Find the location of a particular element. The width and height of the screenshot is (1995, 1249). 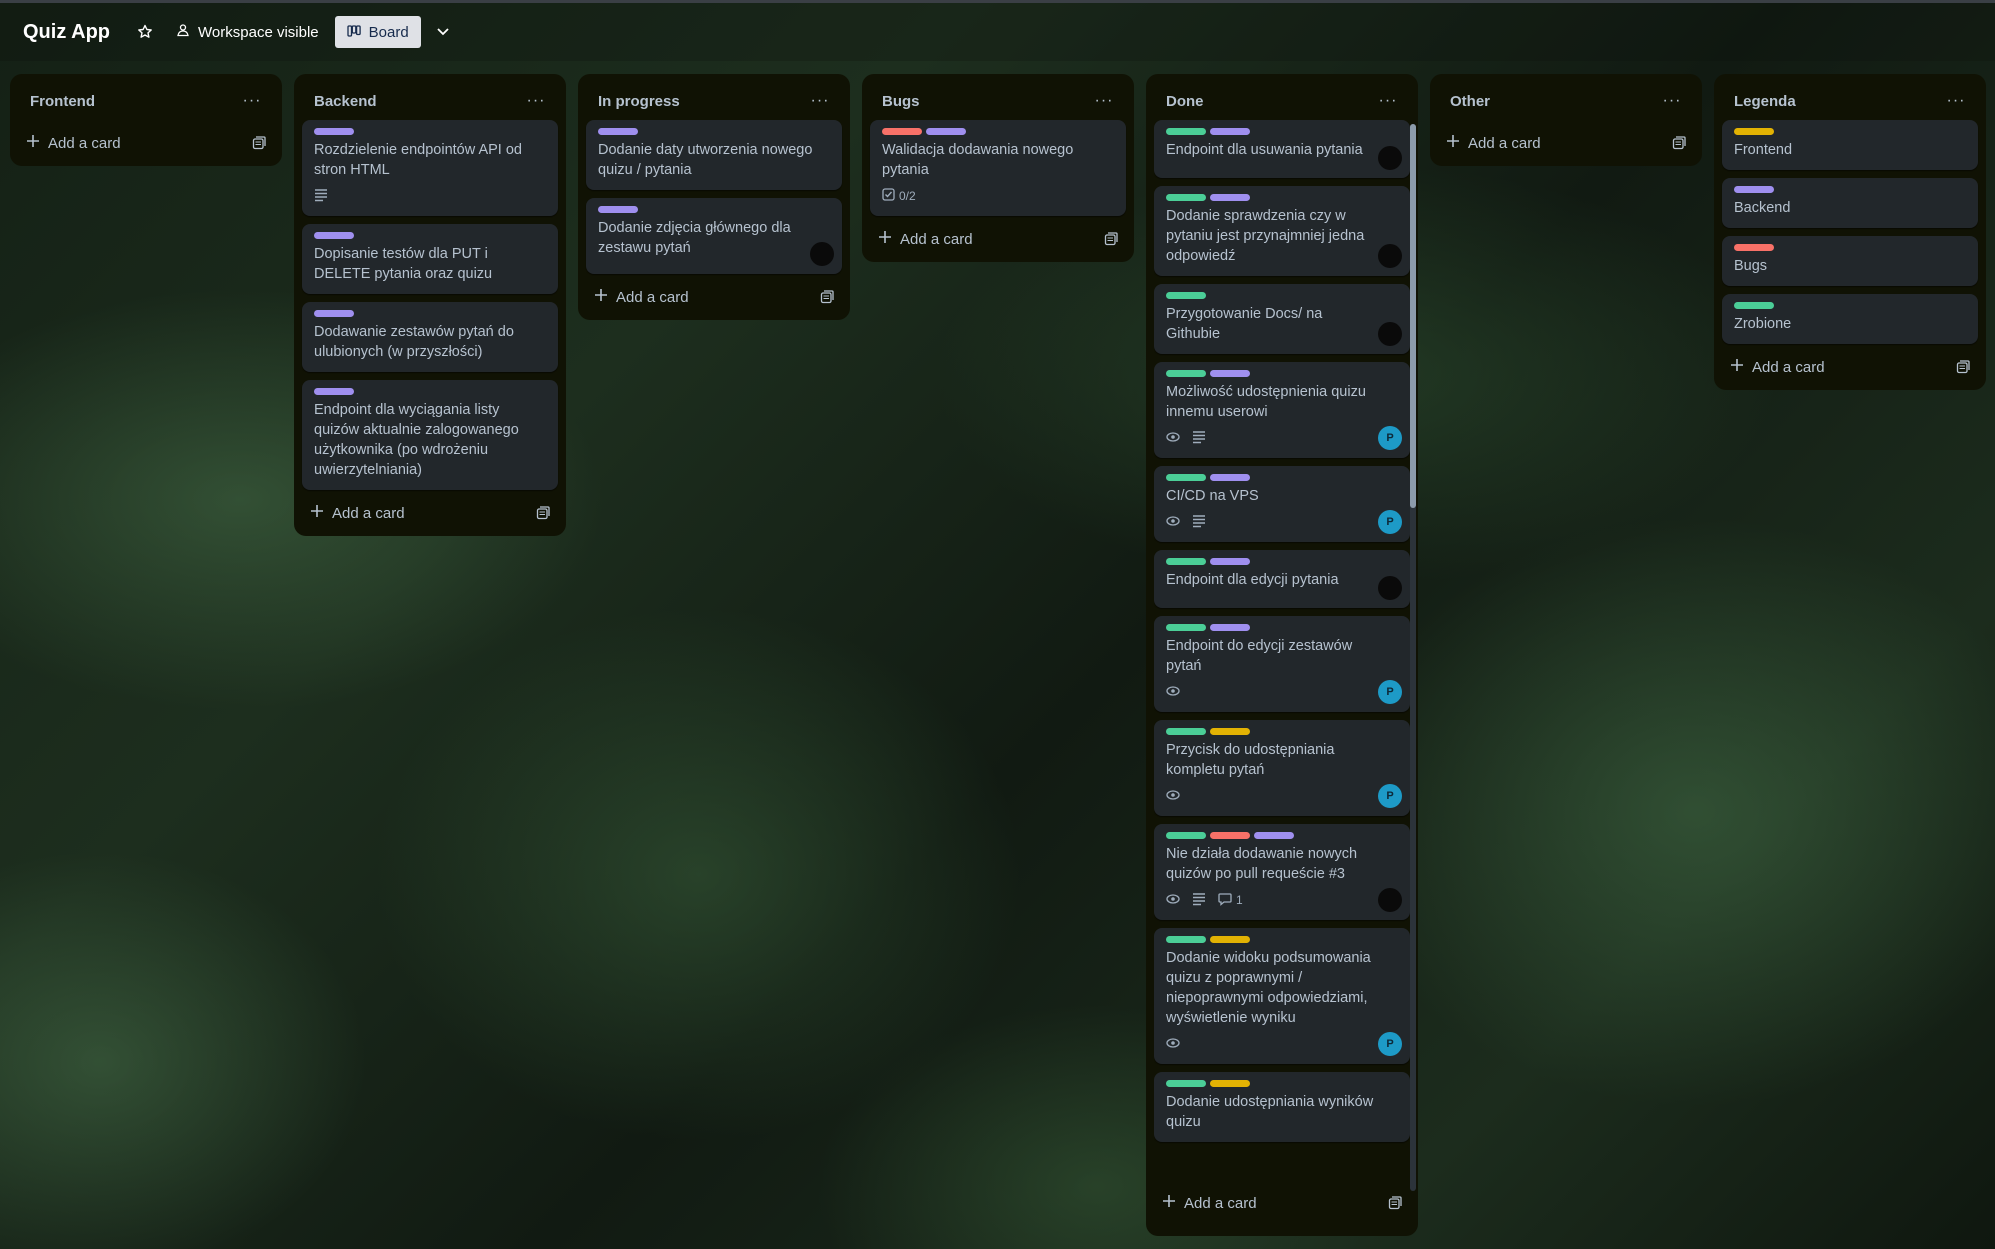

card: Bugs is located at coordinates (1850, 261).